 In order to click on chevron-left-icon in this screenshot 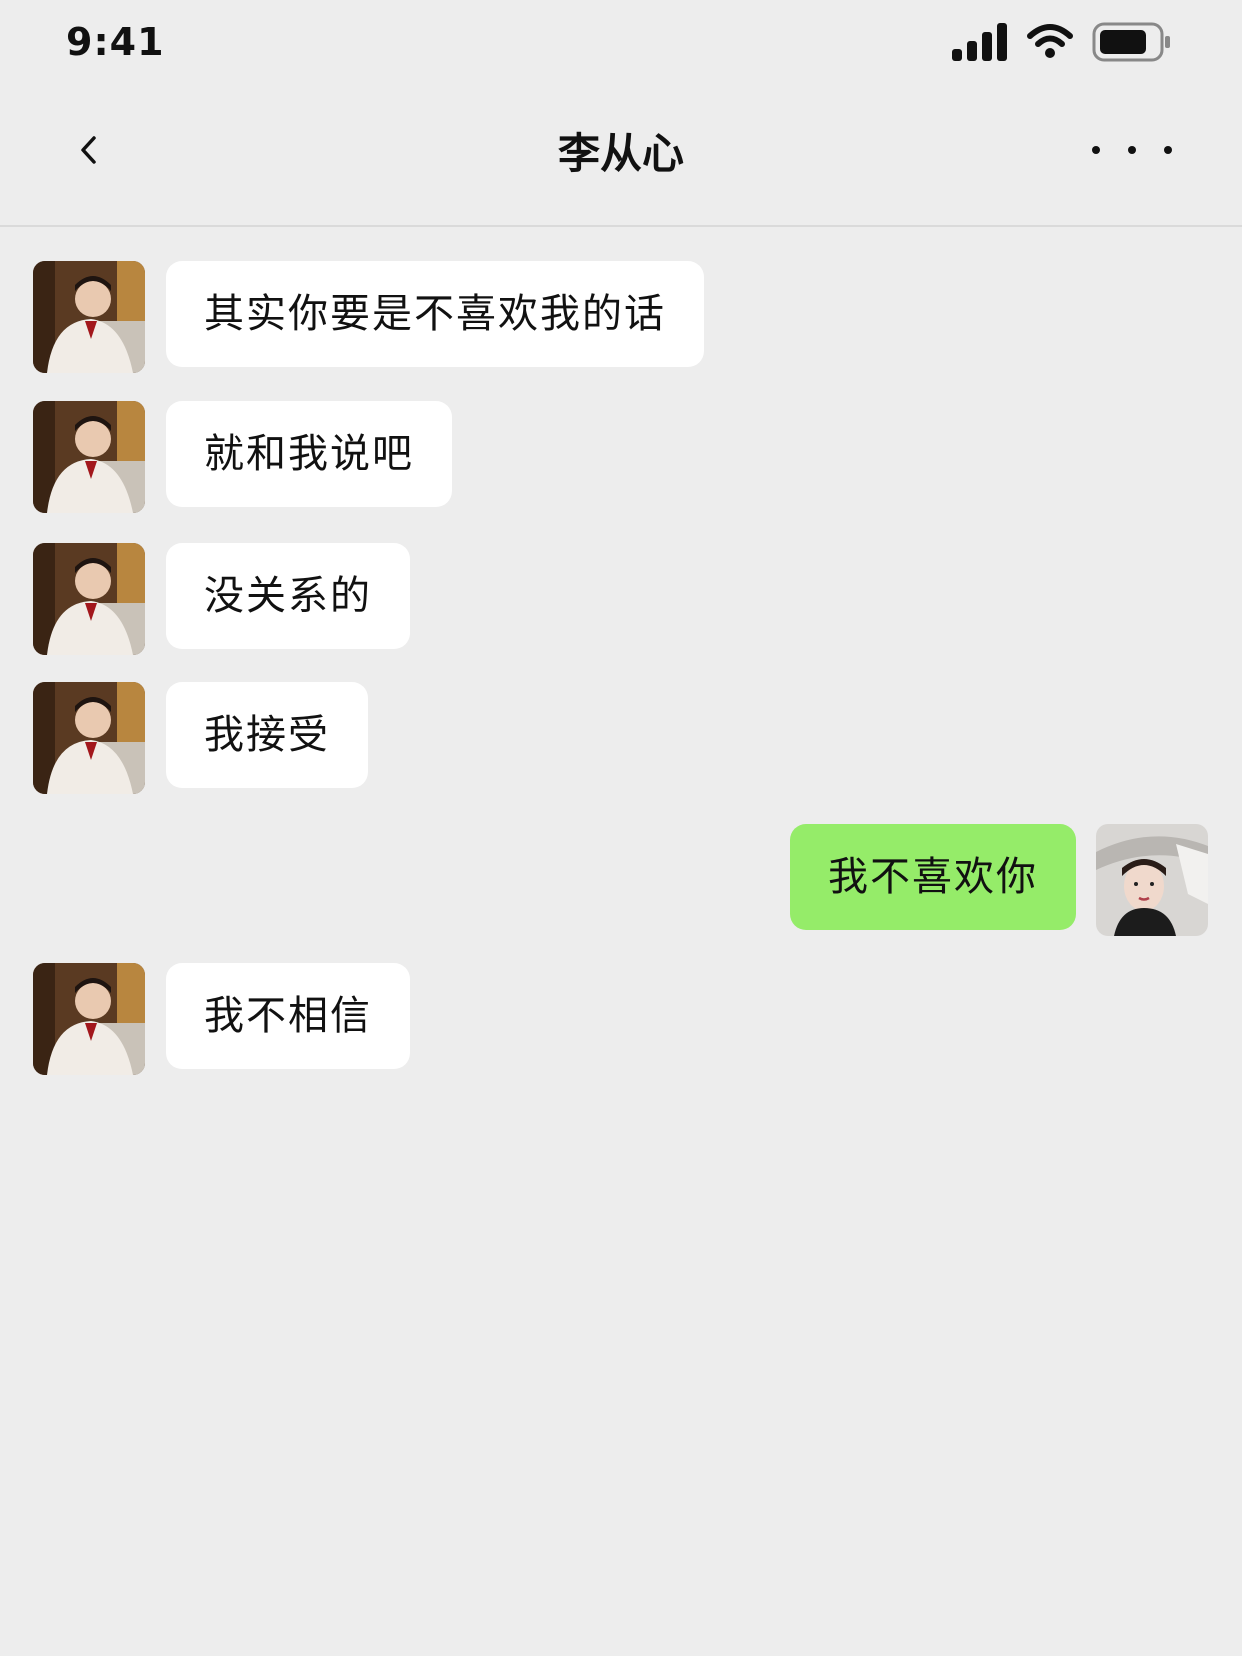, I will do `click(88, 150)`.